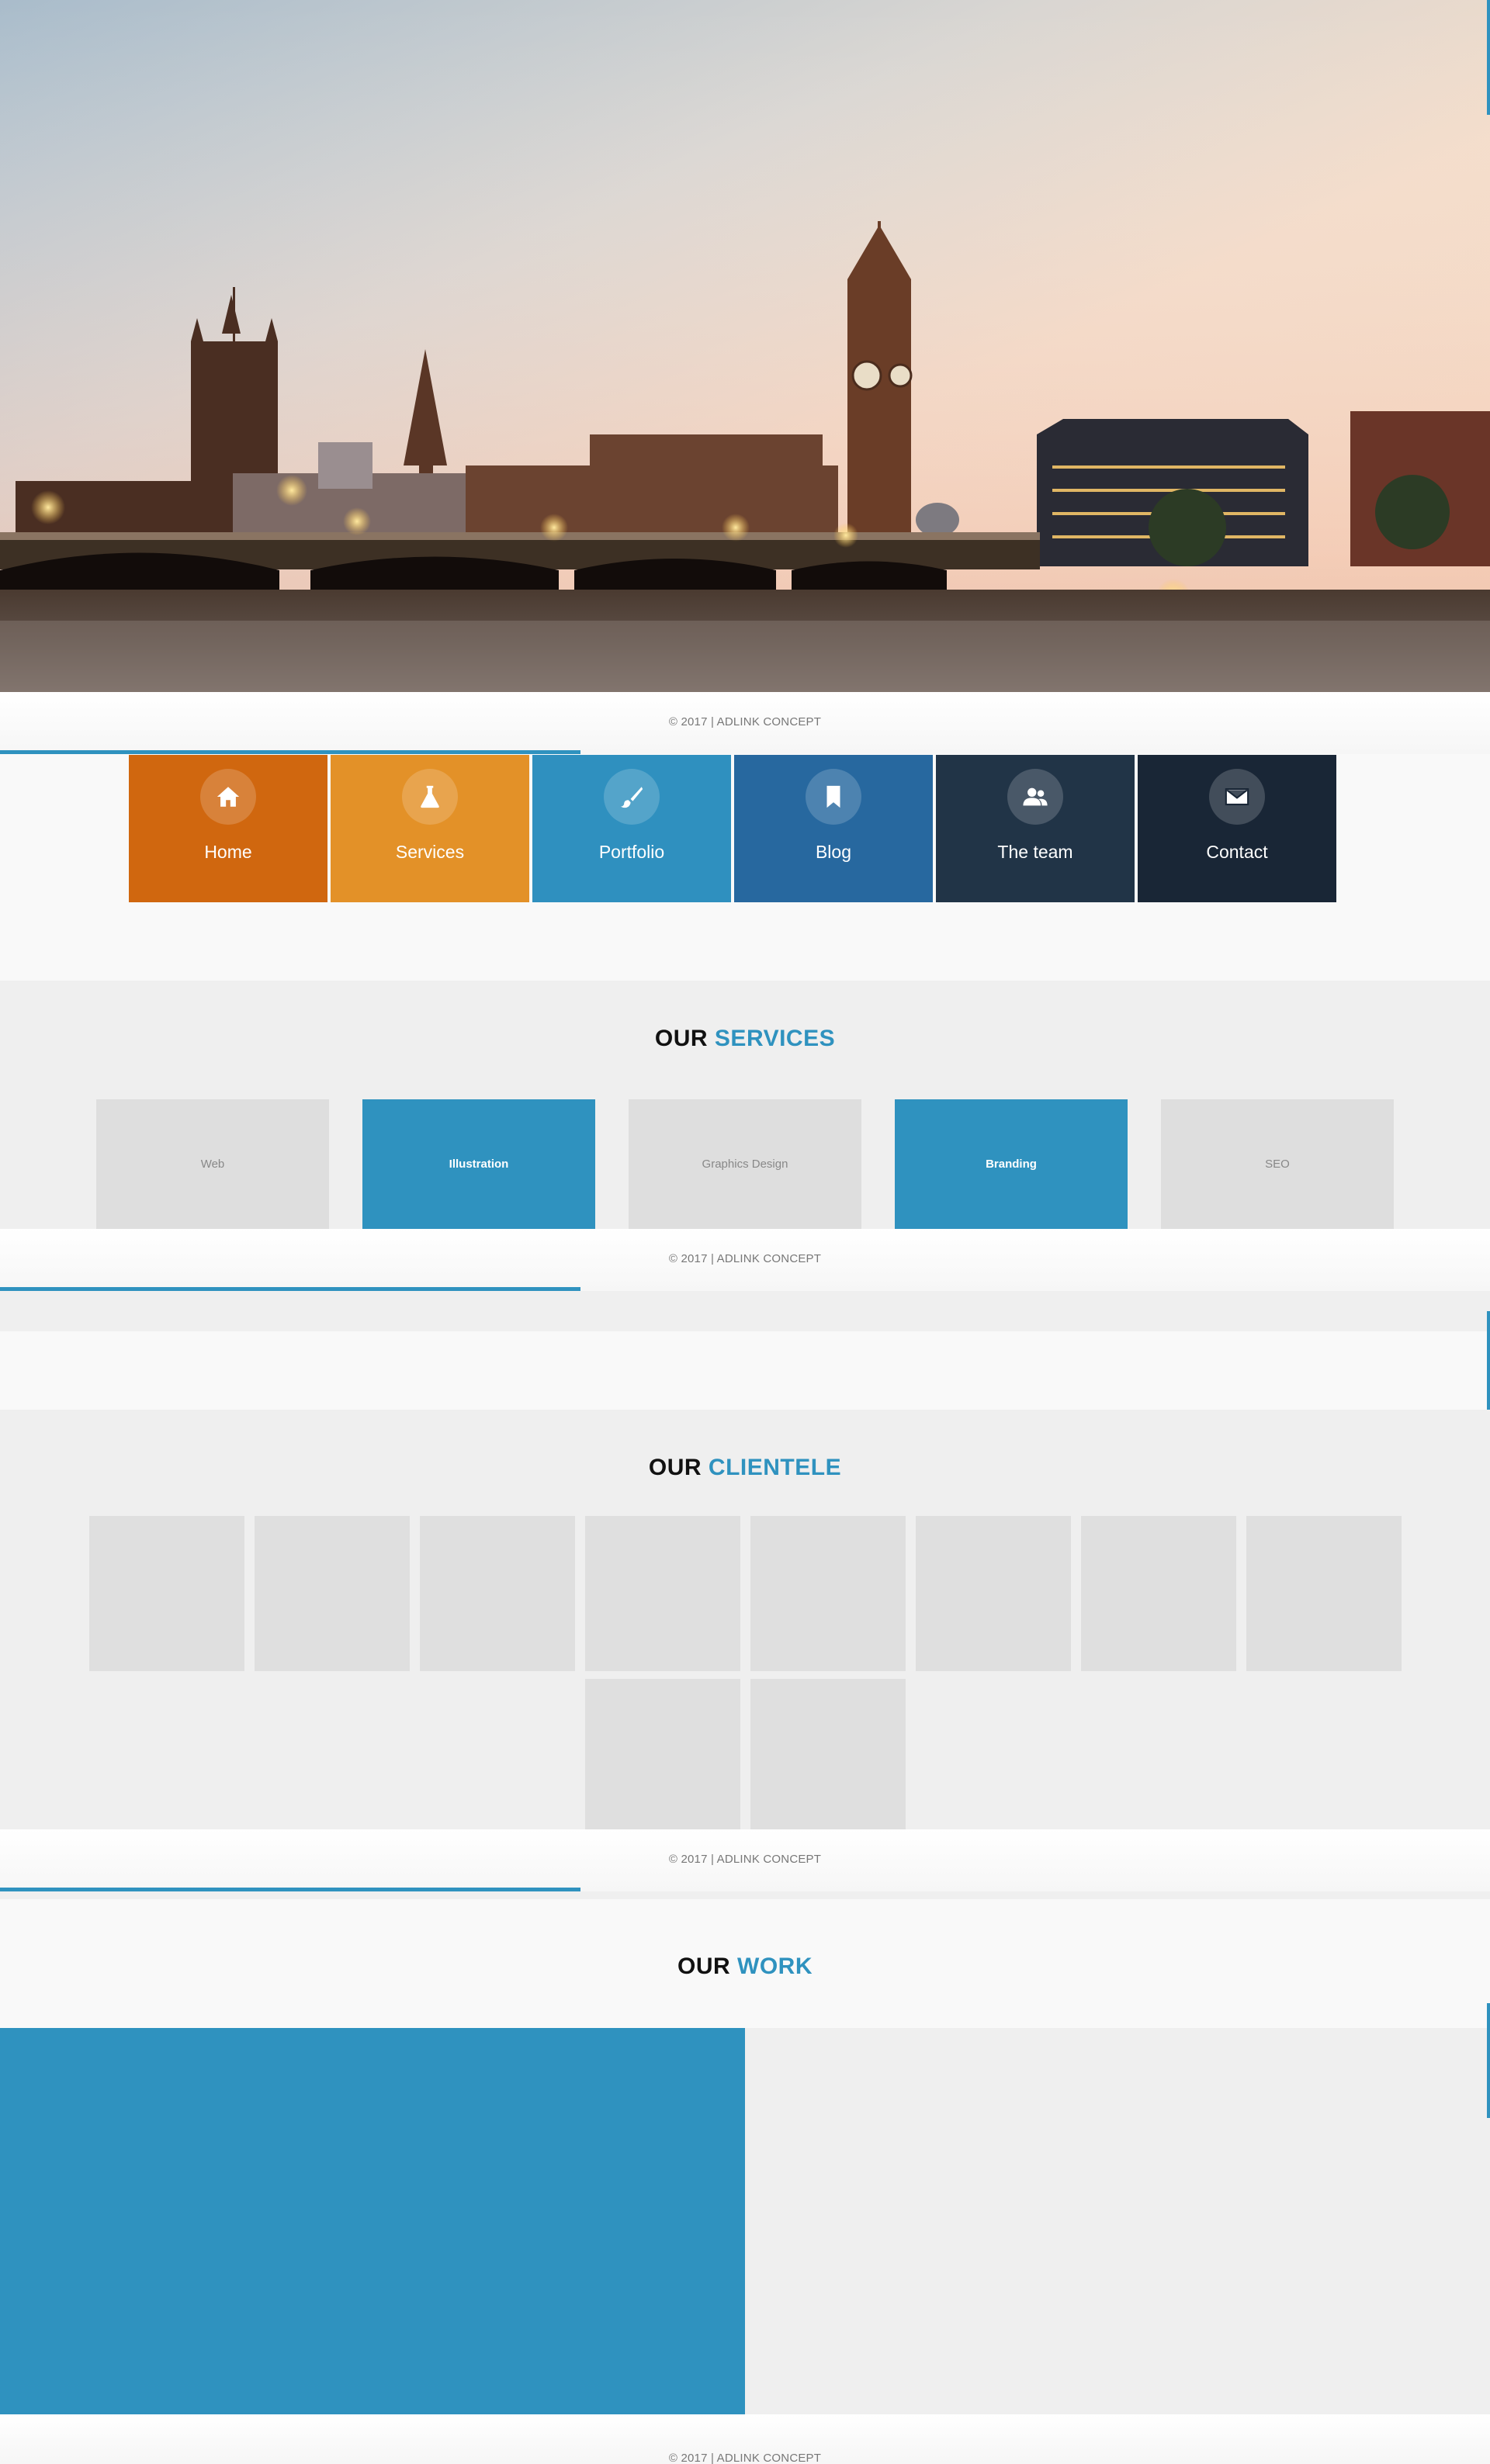  What do you see at coordinates (1237, 852) in the screenshot?
I see `nav-tile-label: Contact` at bounding box center [1237, 852].